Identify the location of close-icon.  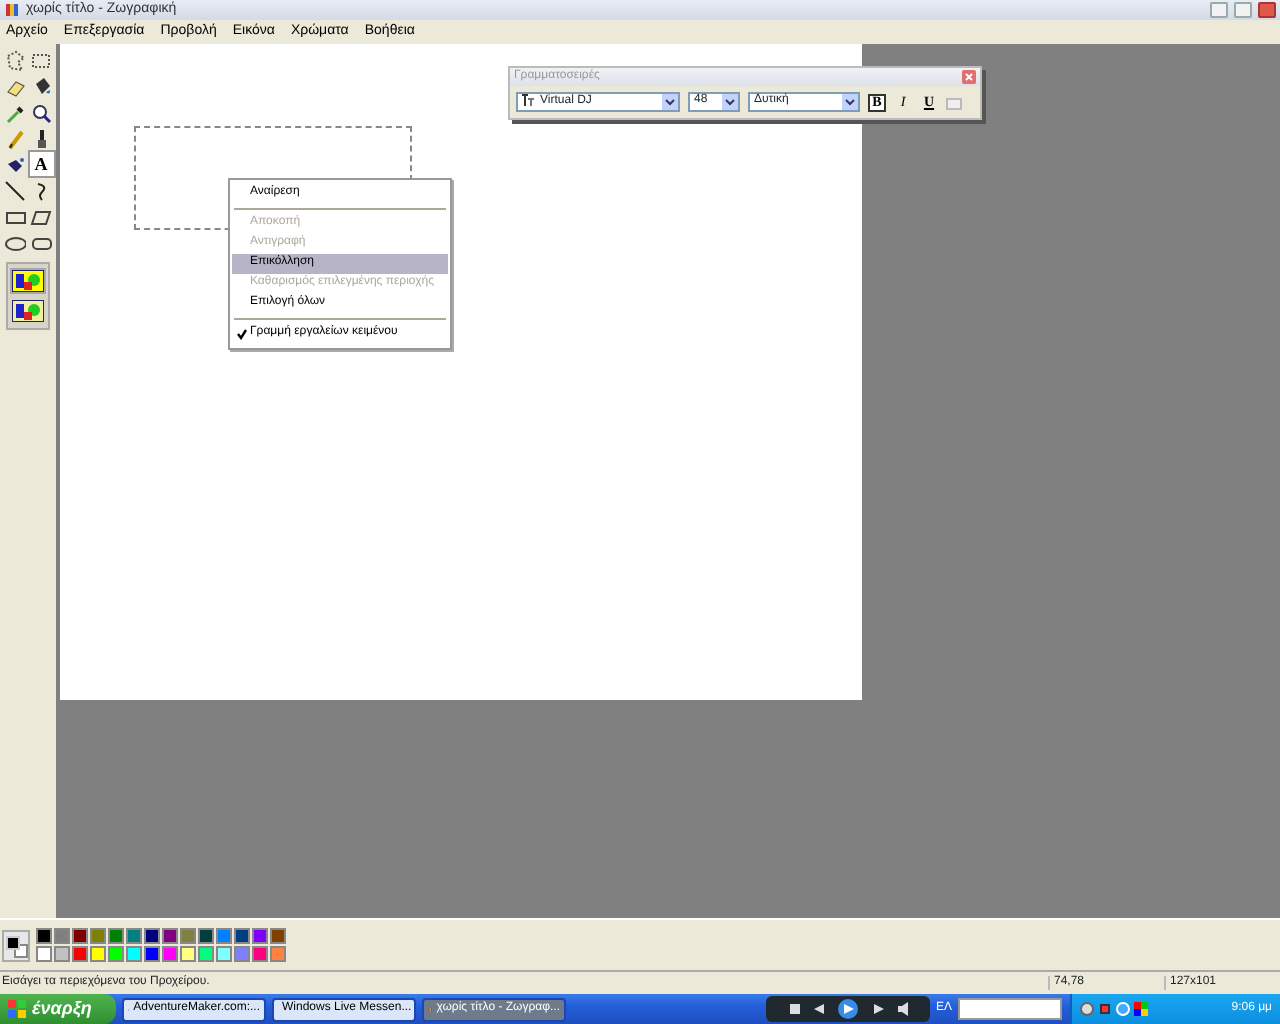
(969, 77).